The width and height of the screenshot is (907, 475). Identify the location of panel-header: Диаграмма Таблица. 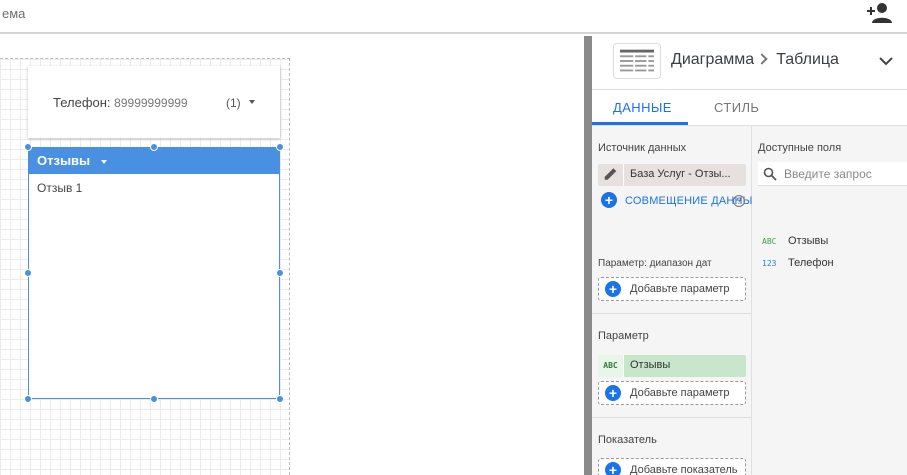
(749, 63).